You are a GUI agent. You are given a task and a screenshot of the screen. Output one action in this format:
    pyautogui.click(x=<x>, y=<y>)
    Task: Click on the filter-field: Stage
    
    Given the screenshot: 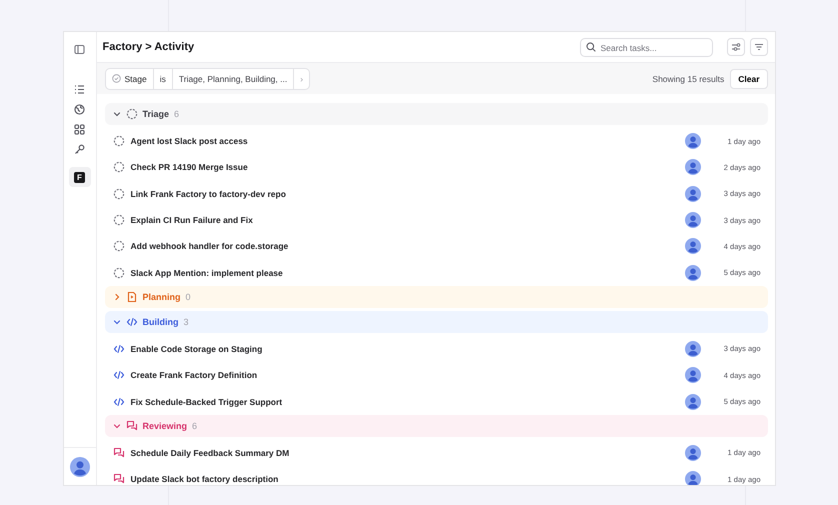 What is the action you would take?
    pyautogui.click(x=130, y=78)
    